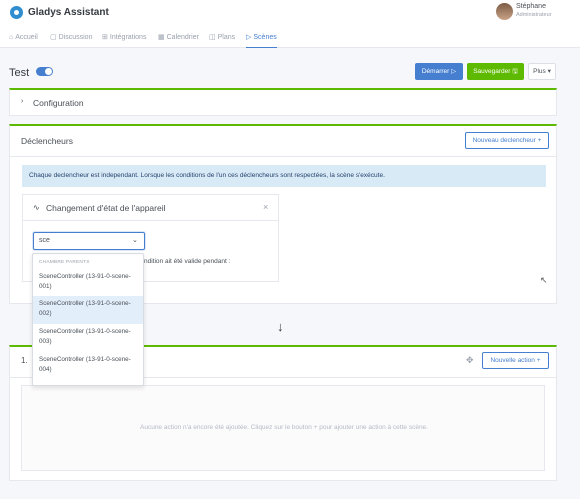 This screenshot has width=580, height=499. I want to click on new-action-button: Nouvelle action +, so click(515, 360).